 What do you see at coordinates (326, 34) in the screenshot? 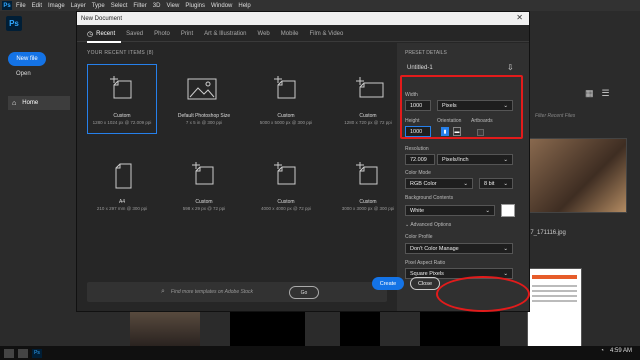
I see `tab-film-video: Film & Video` at bounding box center [326, 34].